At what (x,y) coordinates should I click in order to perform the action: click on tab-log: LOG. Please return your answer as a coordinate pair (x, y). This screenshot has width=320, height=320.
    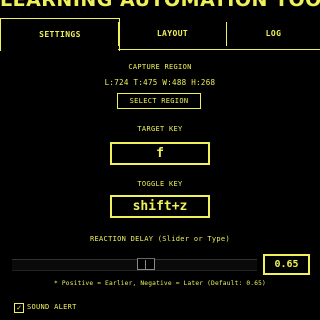
    Looking at the image, I should click on (273, 34).